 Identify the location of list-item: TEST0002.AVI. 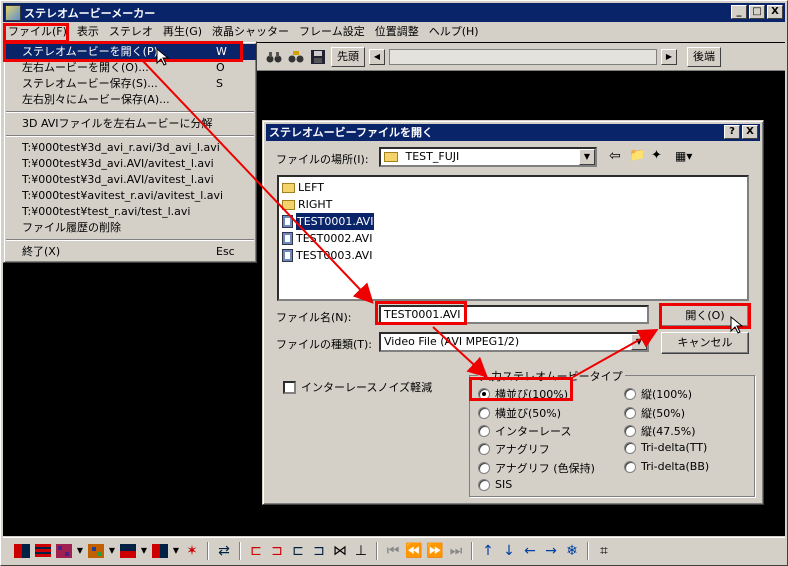
(328, 238).